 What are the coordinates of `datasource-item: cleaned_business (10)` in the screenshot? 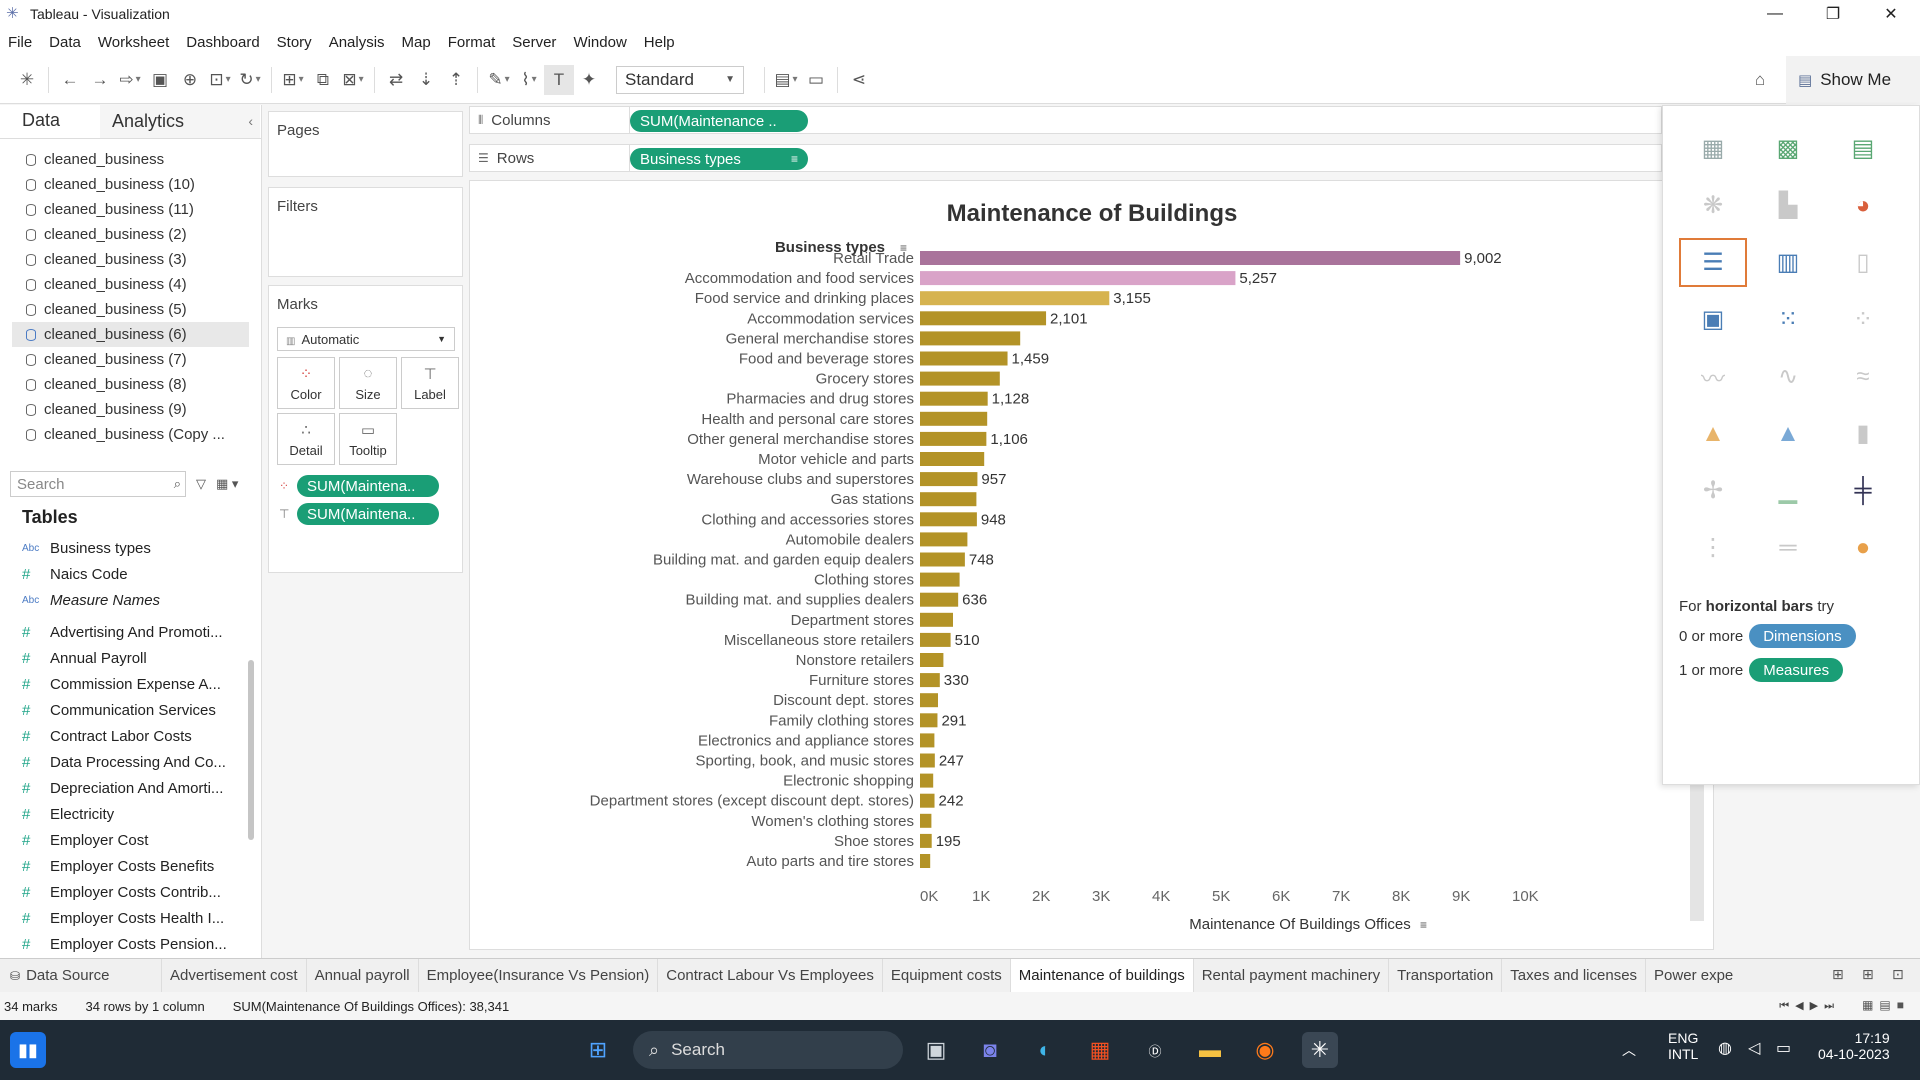 It's located at (130, 184).